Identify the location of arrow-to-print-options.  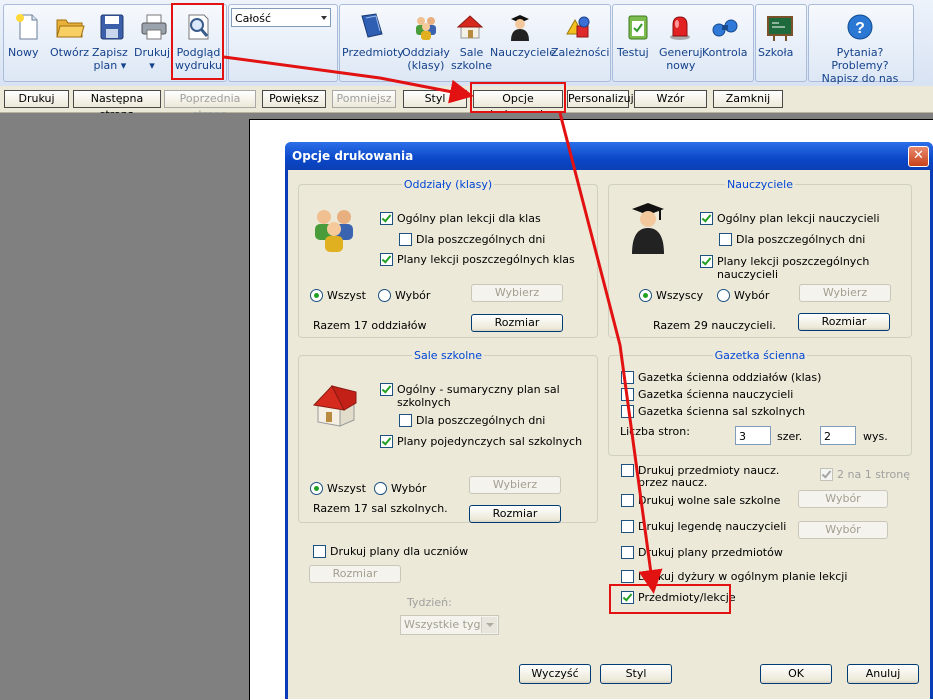
(348, 79).